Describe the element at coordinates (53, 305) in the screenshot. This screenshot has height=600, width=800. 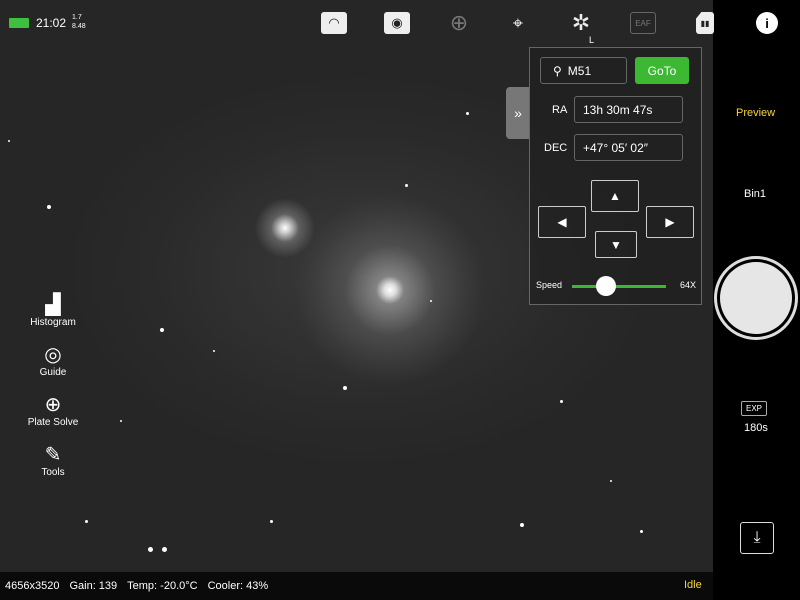
I see `histogram-icon: ▟` at that location.